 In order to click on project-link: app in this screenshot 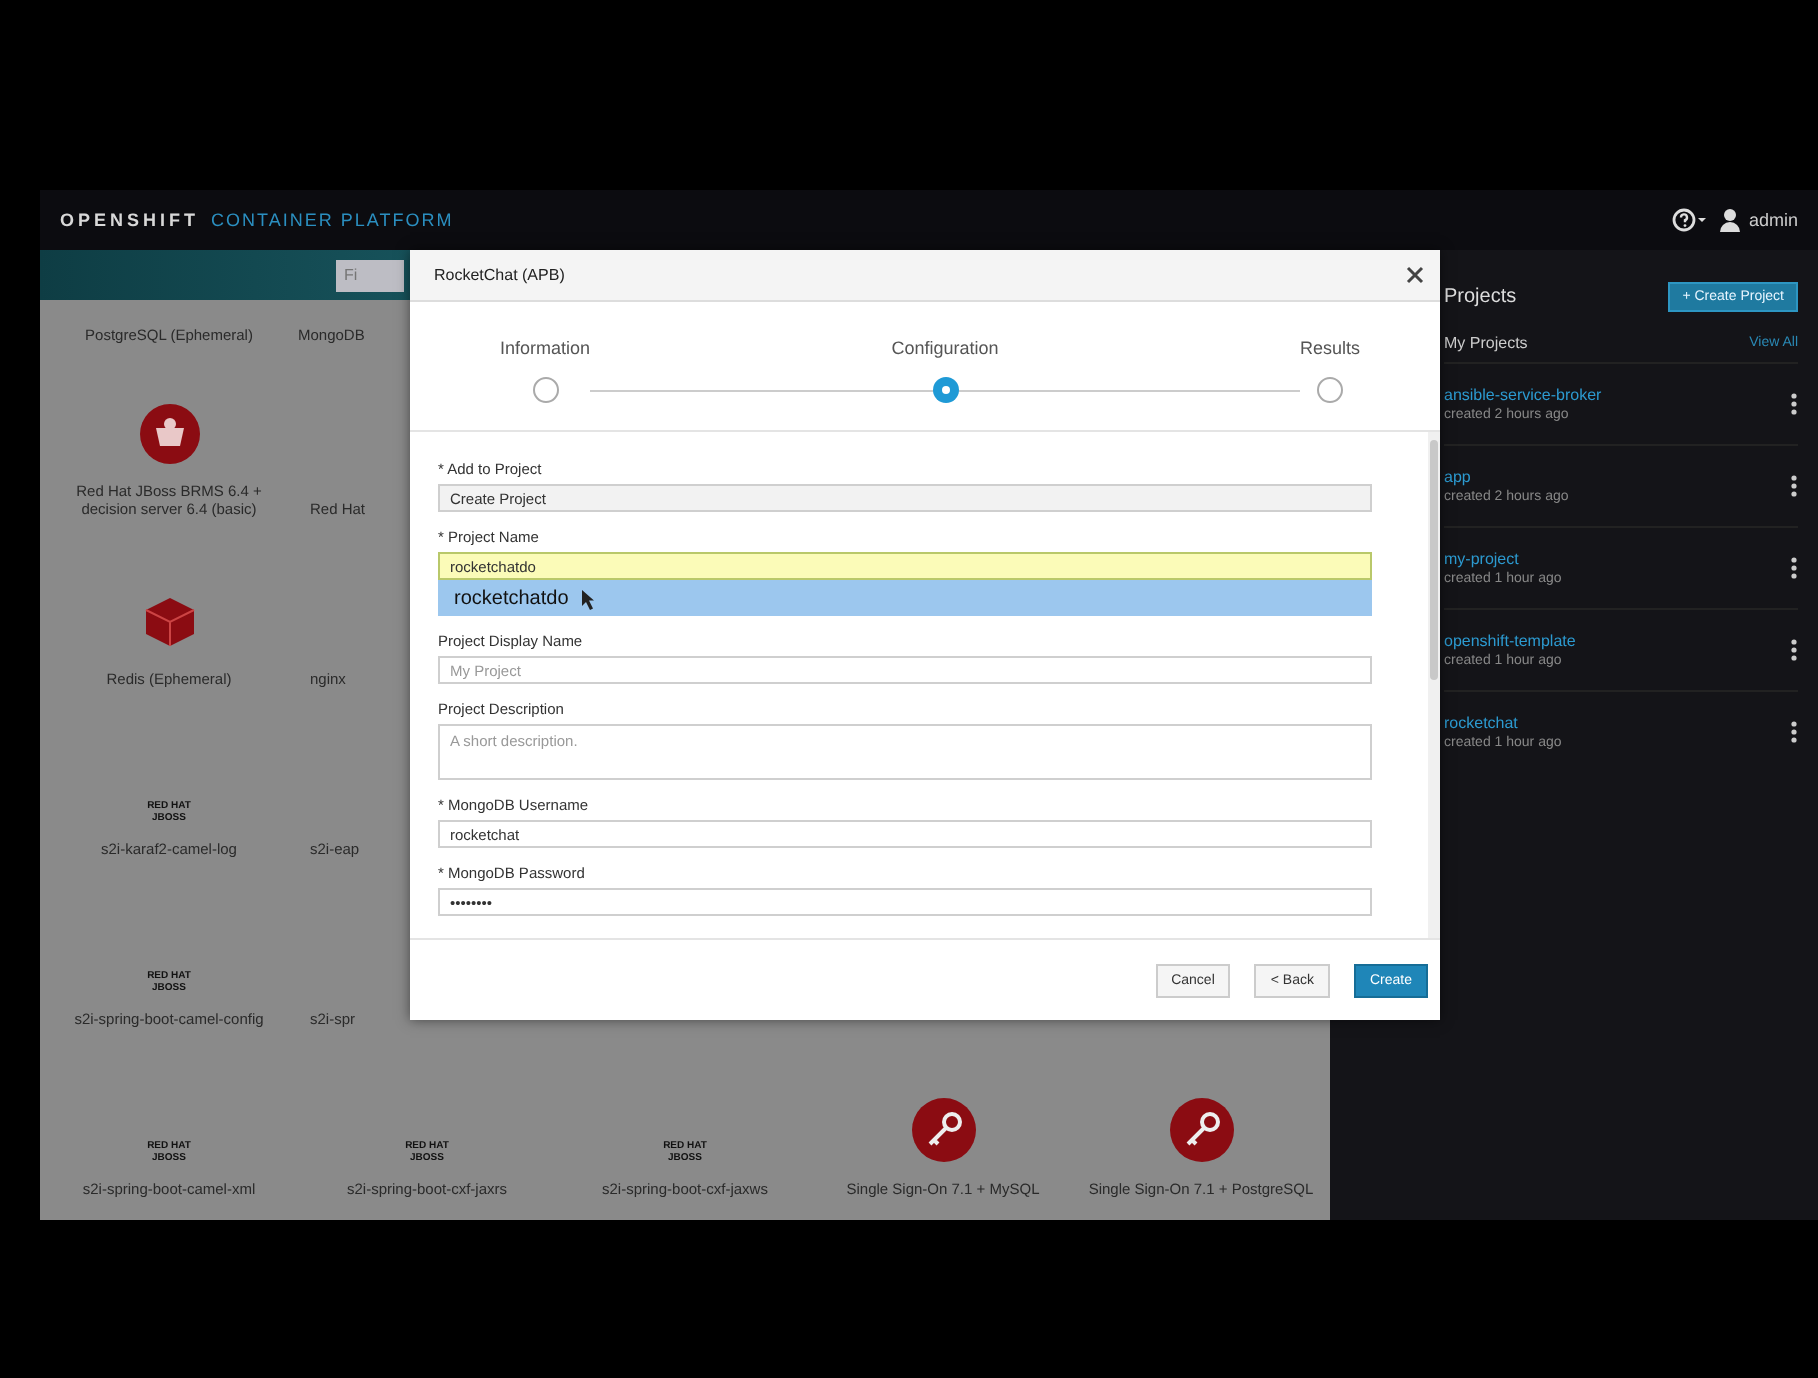, I will do `click(1506, 477)`.